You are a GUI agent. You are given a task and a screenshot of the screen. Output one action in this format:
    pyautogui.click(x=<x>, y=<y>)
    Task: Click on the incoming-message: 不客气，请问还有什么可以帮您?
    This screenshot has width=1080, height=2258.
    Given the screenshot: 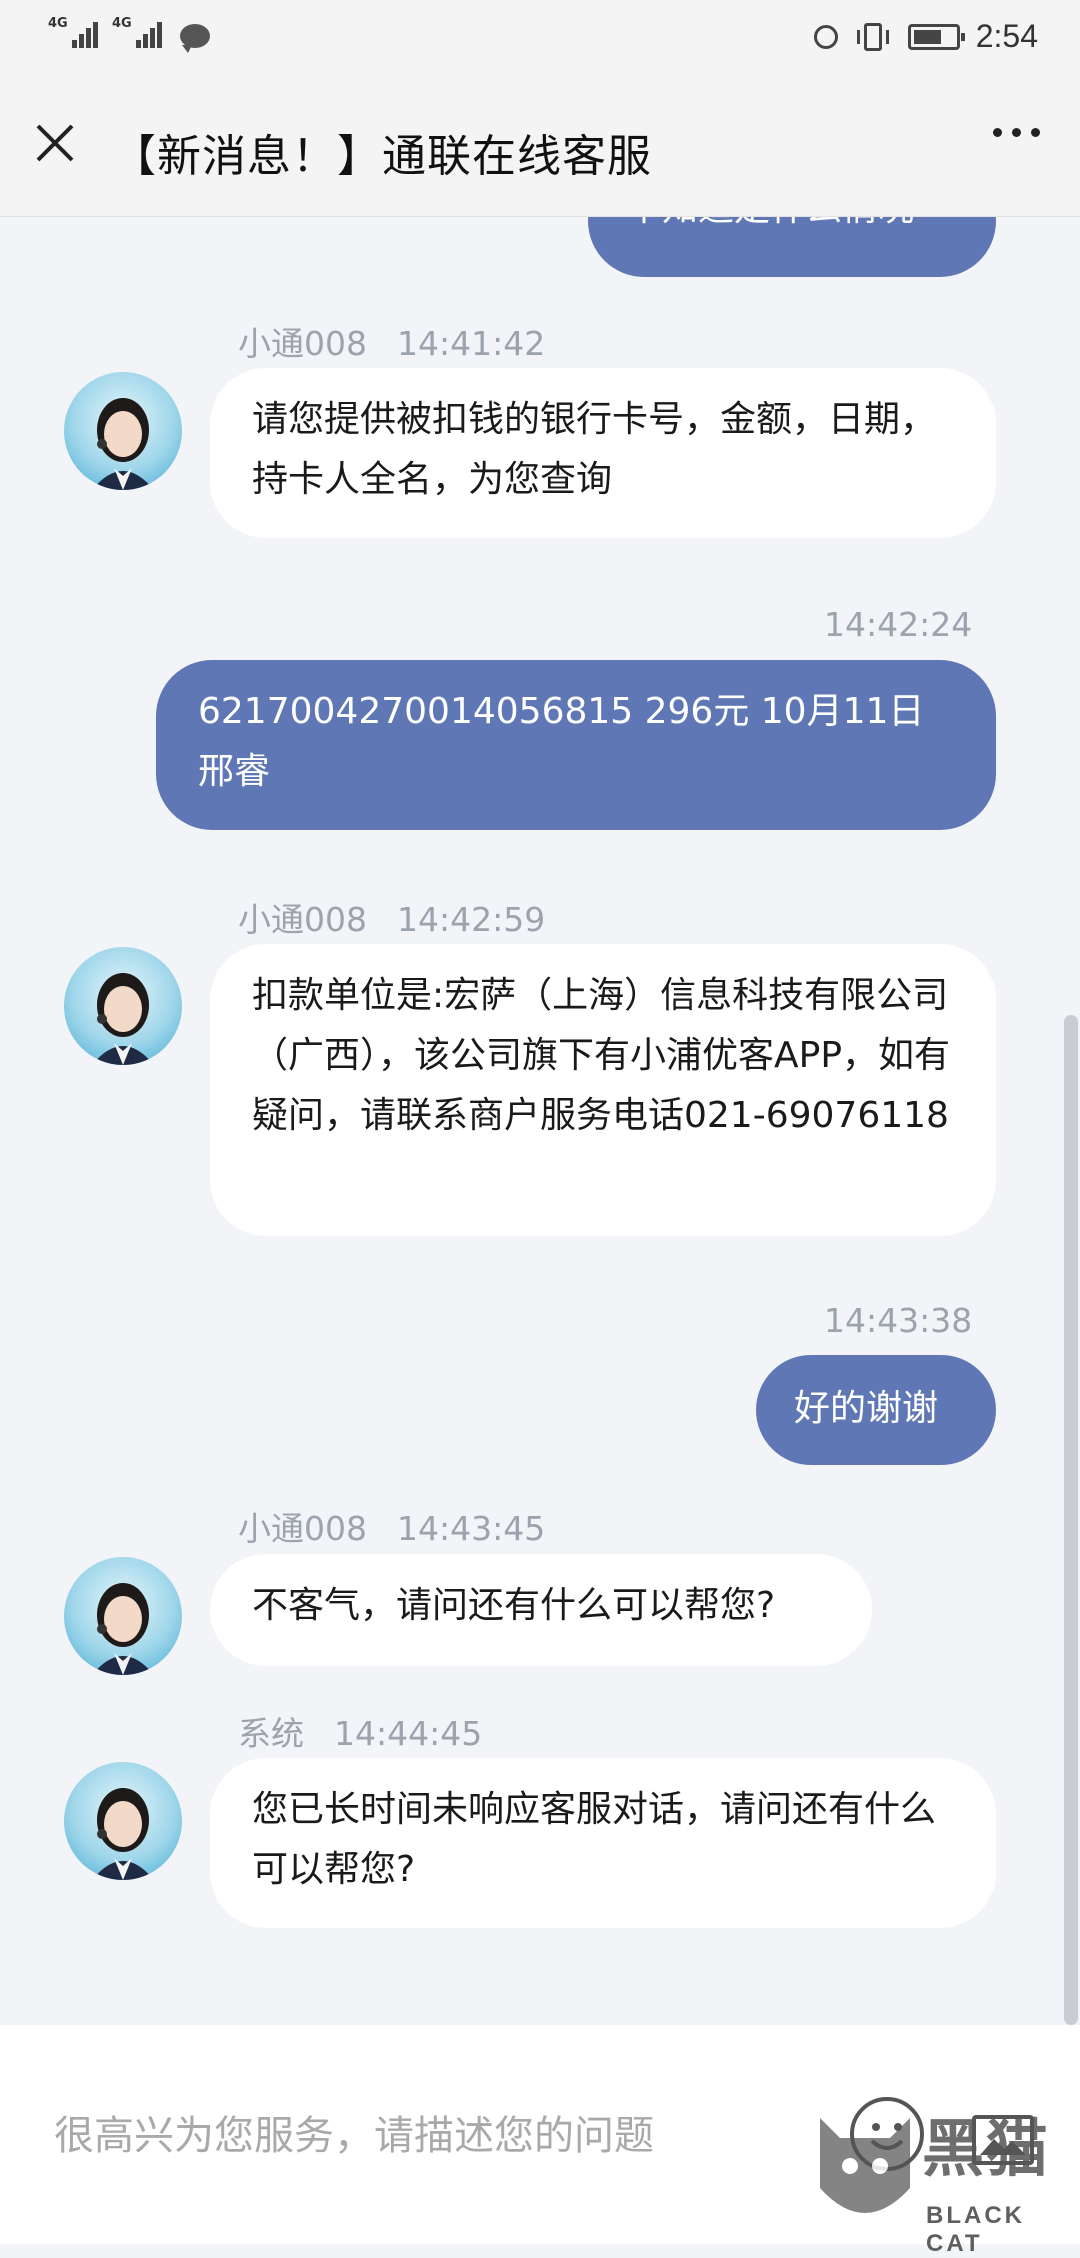 What is the action you would take?
    pyautogui.click(x=541, y=1610)
    